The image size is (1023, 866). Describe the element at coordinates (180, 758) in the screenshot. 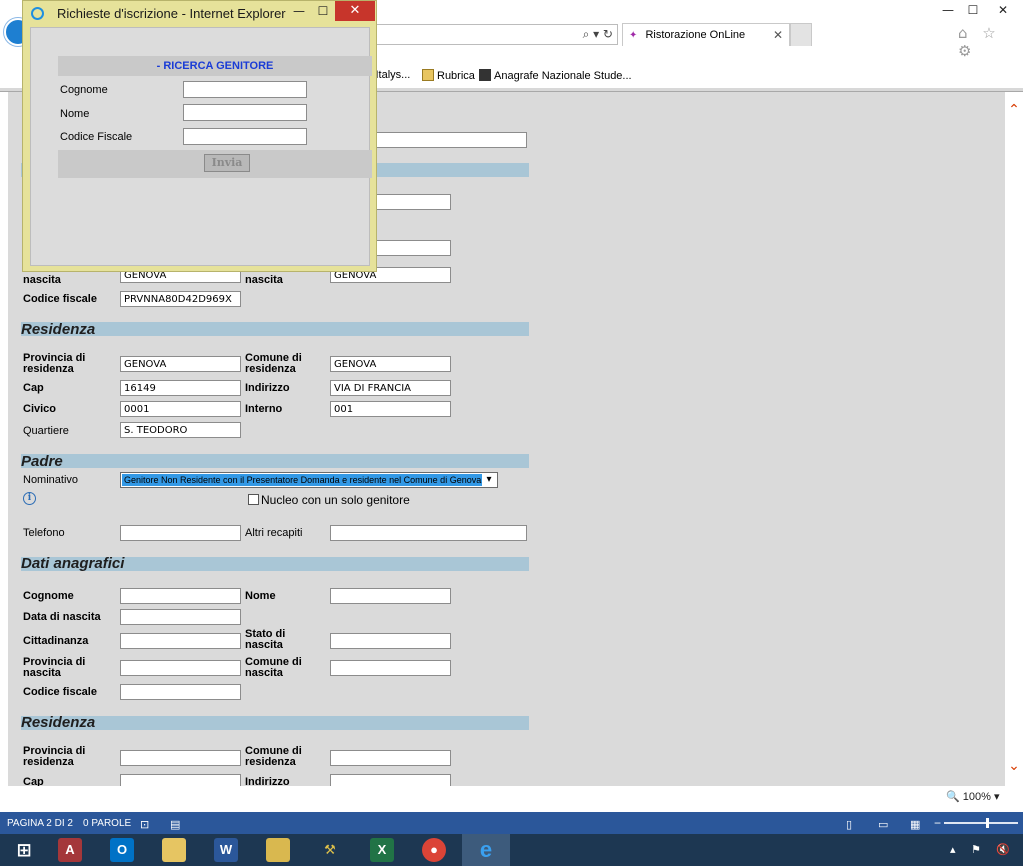

I see `provincia-residenza2-field` at that location.